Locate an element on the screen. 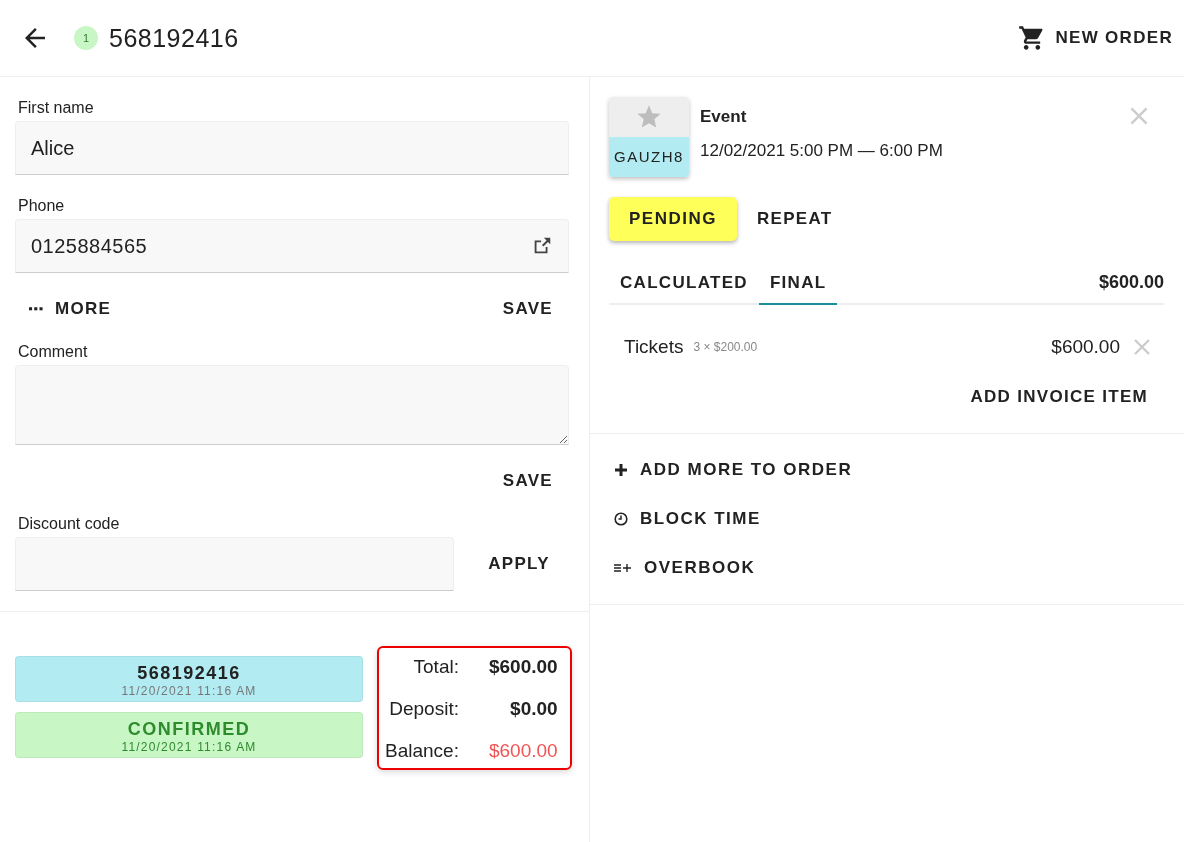  event-code: GAUZH8 is located at coordinates (649, 157).